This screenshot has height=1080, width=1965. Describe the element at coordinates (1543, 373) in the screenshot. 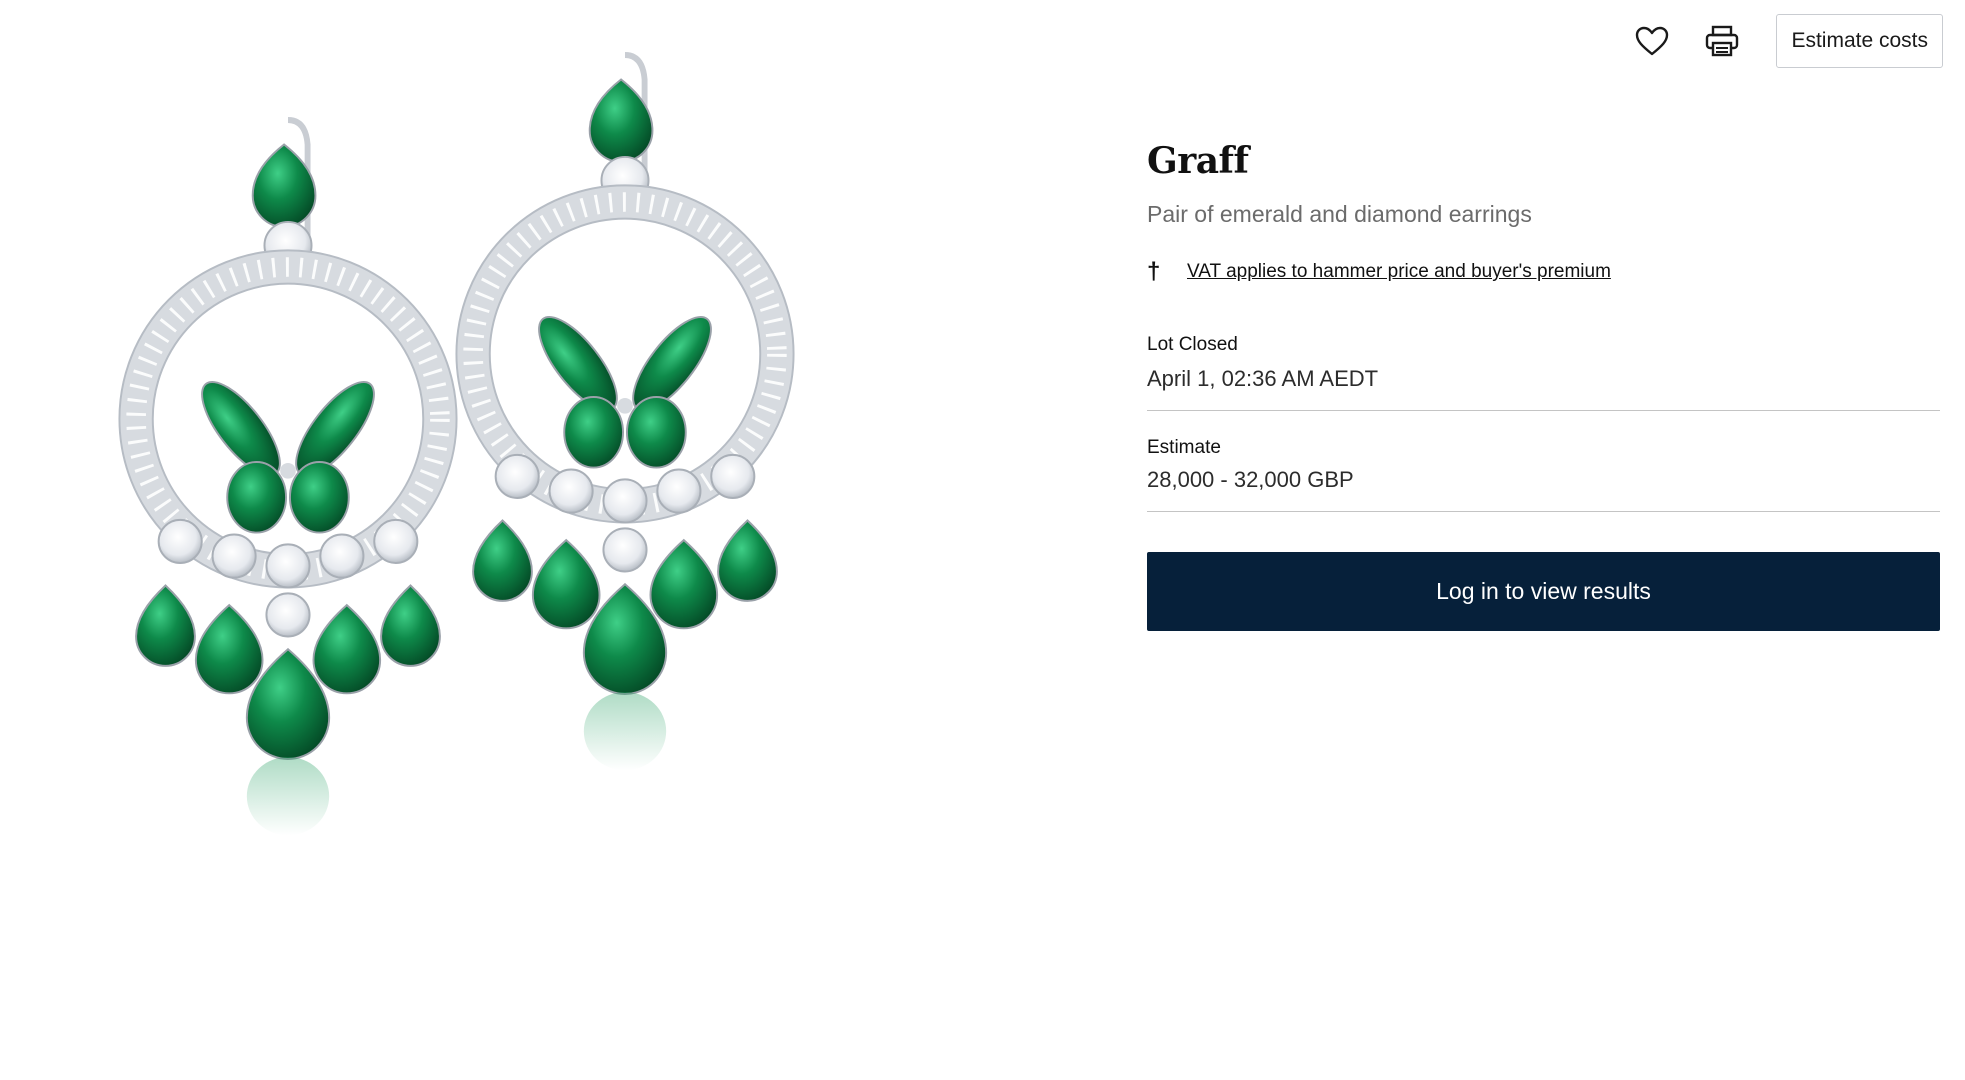

I see `lot-status-block: Lot Closed April 1, 02:36 AM AEDT` at that location.